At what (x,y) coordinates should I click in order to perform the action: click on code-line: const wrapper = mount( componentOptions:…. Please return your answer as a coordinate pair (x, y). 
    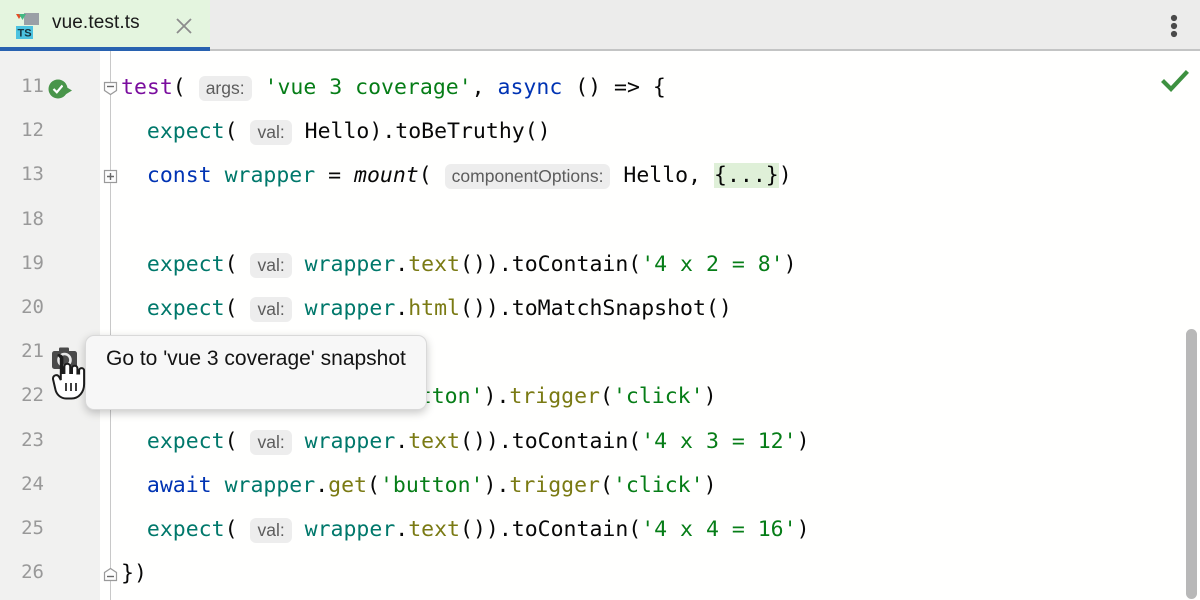
    Looking at the image, I should click on (456, 176).